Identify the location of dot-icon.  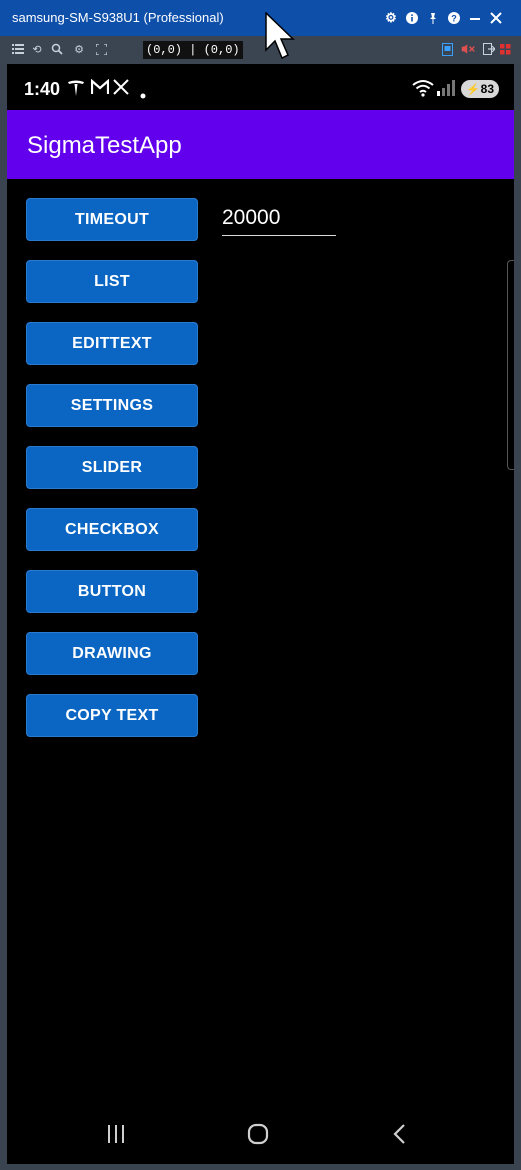
(143, 95).